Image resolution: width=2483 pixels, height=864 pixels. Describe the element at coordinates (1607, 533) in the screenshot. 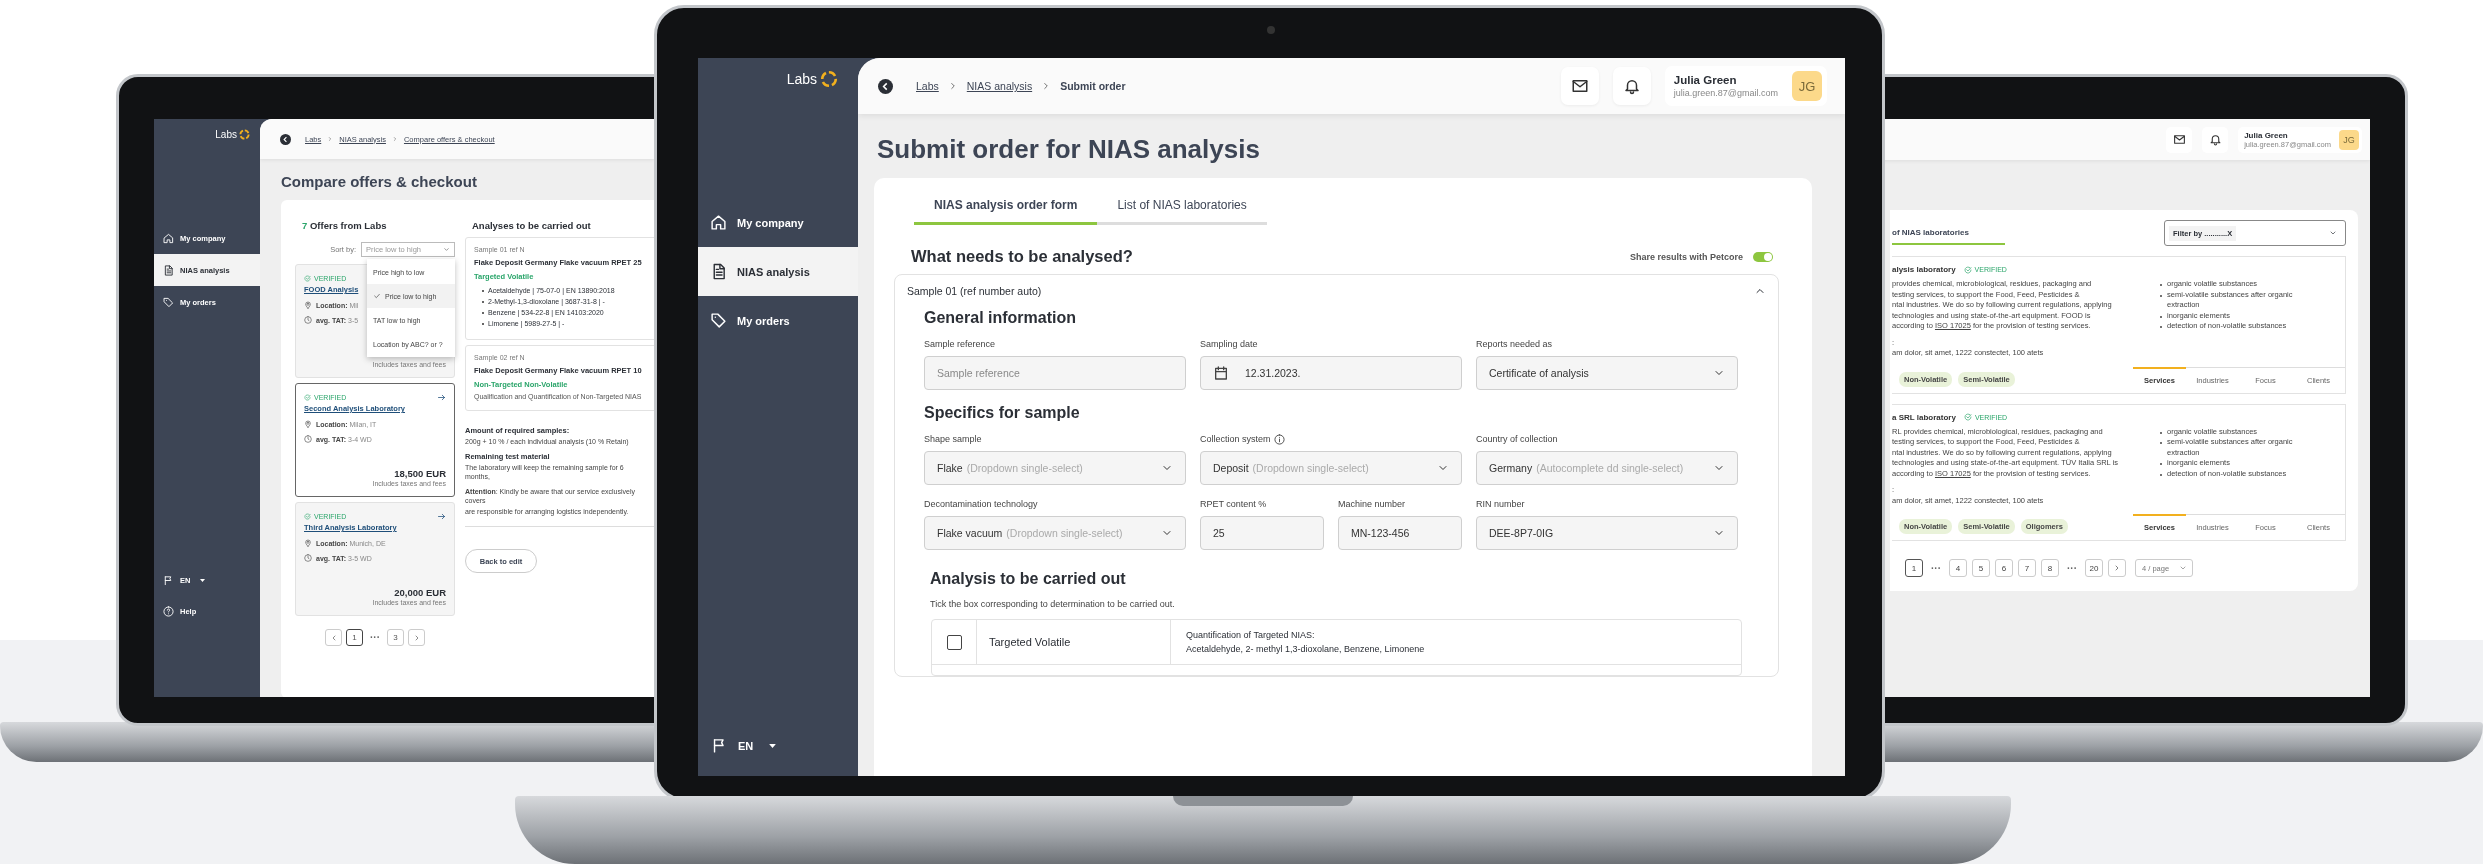

I see `dropdown-field: DEE-8P7-0IG` at that location.